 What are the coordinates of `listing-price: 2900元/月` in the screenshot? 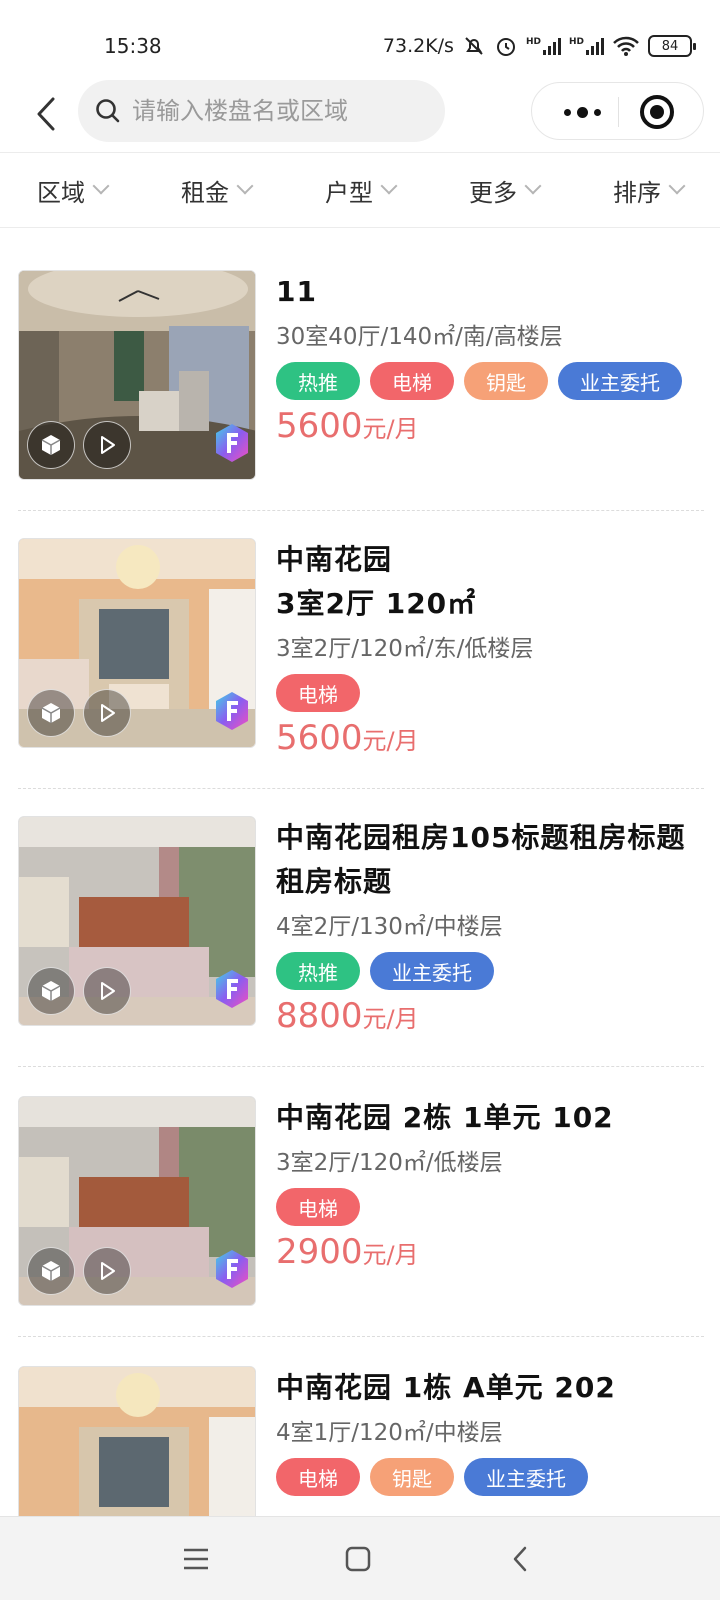 It's located at (347, 1252).